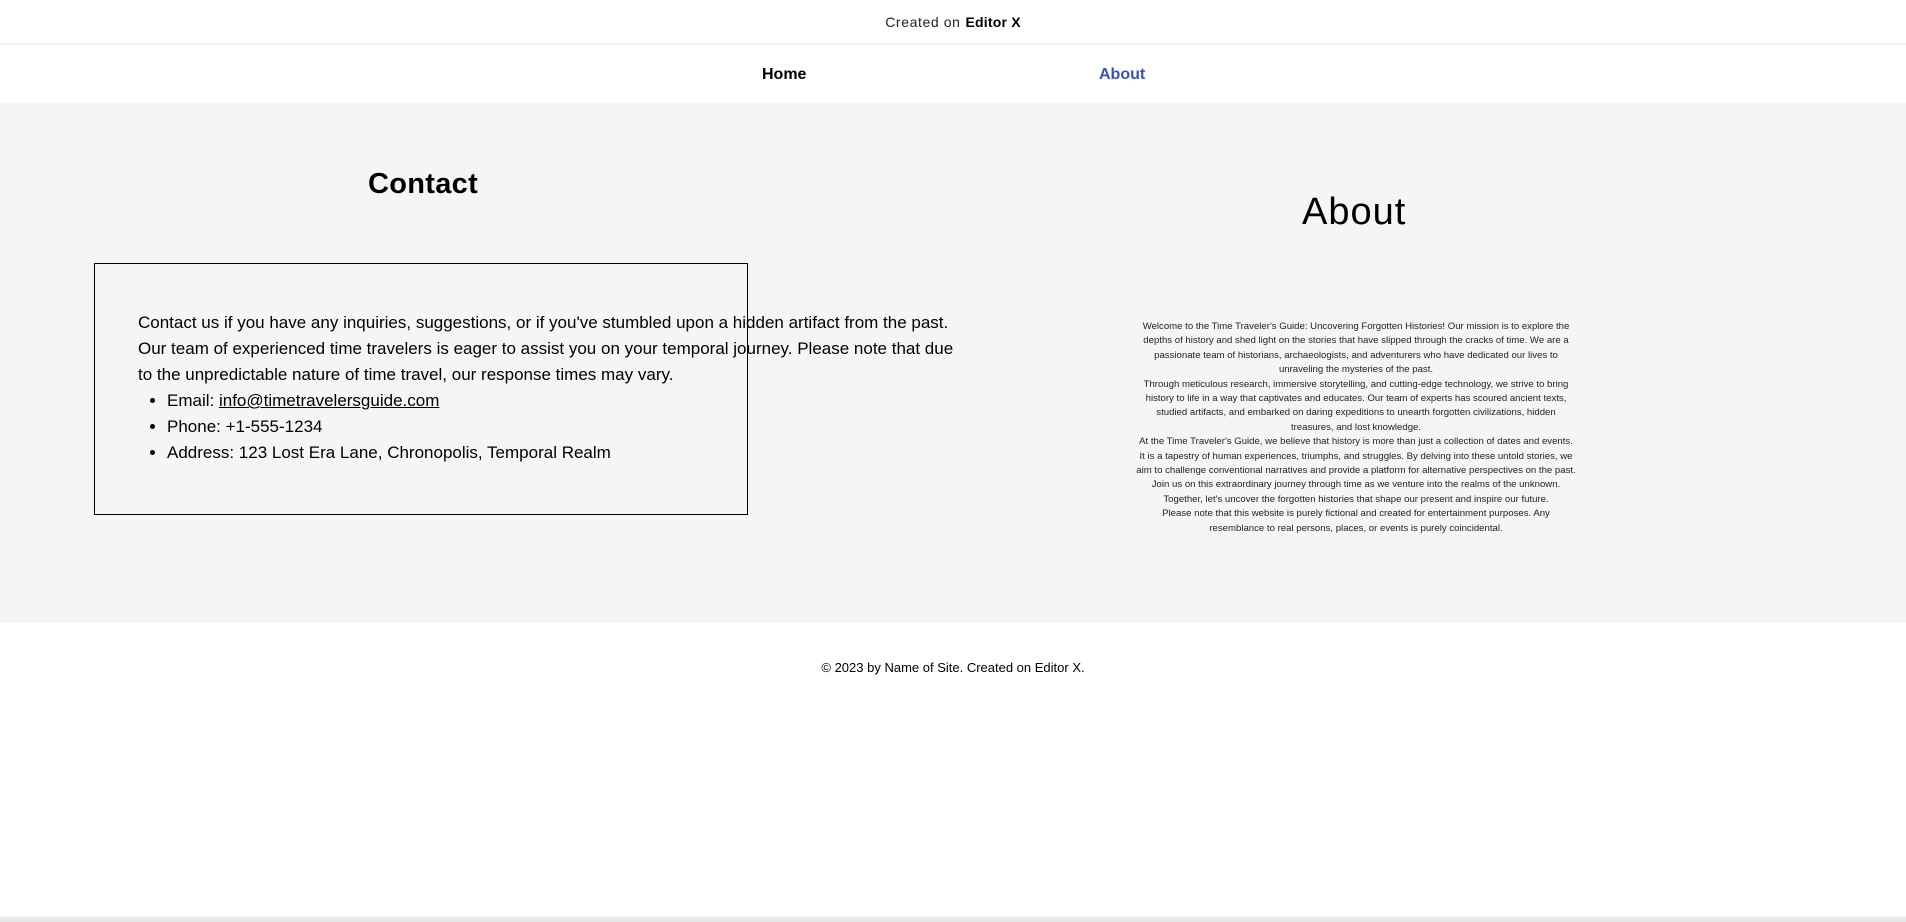  What do you see at coordinates (993, 21) in the screenshot?
I see `banner-brand: Editor X` at bounding box center [993, 21].